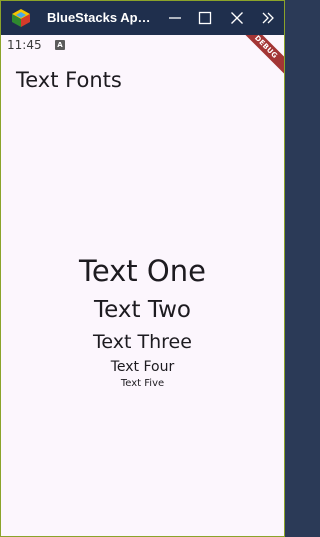 Image resolution: width=320 pixels, height=537 pixels. What do you see at coordinates (60, 45) in the screenshot?
I see `notification-badge: A` at bounding box center [60, 45].